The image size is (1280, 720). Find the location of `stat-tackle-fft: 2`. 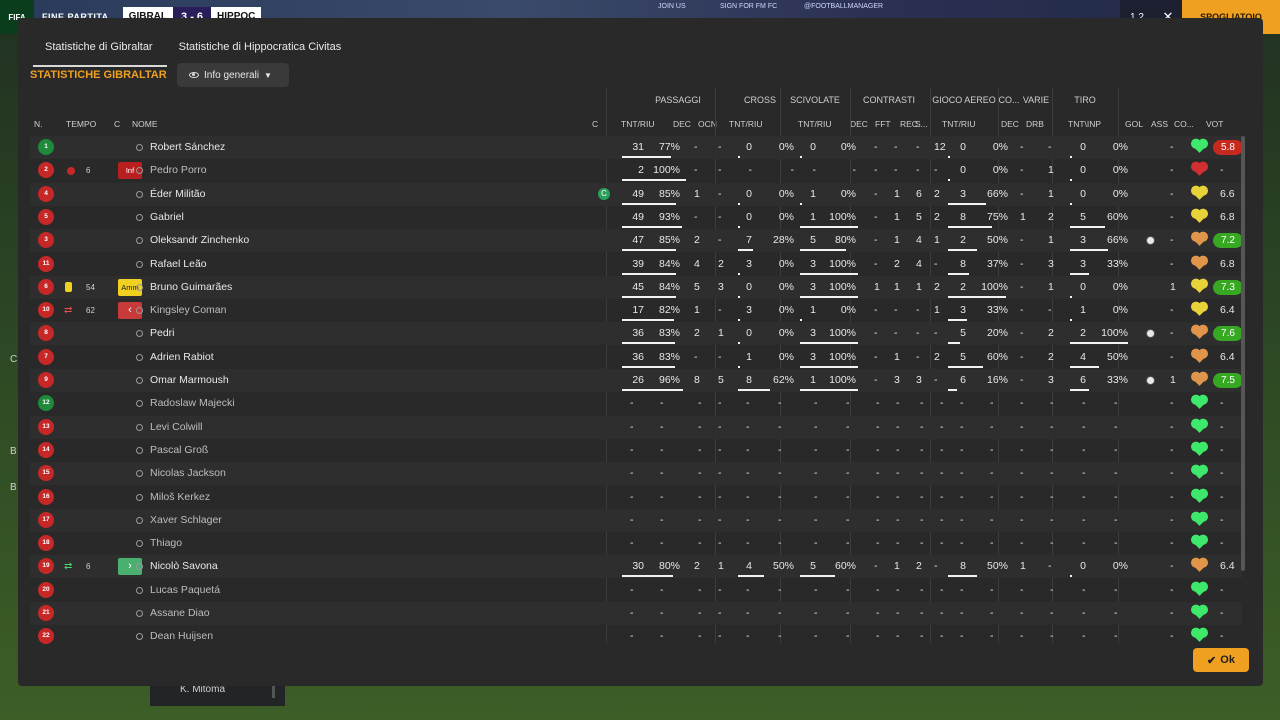

stat-tackle-fft: 2 is located at coordinates (897, 263).